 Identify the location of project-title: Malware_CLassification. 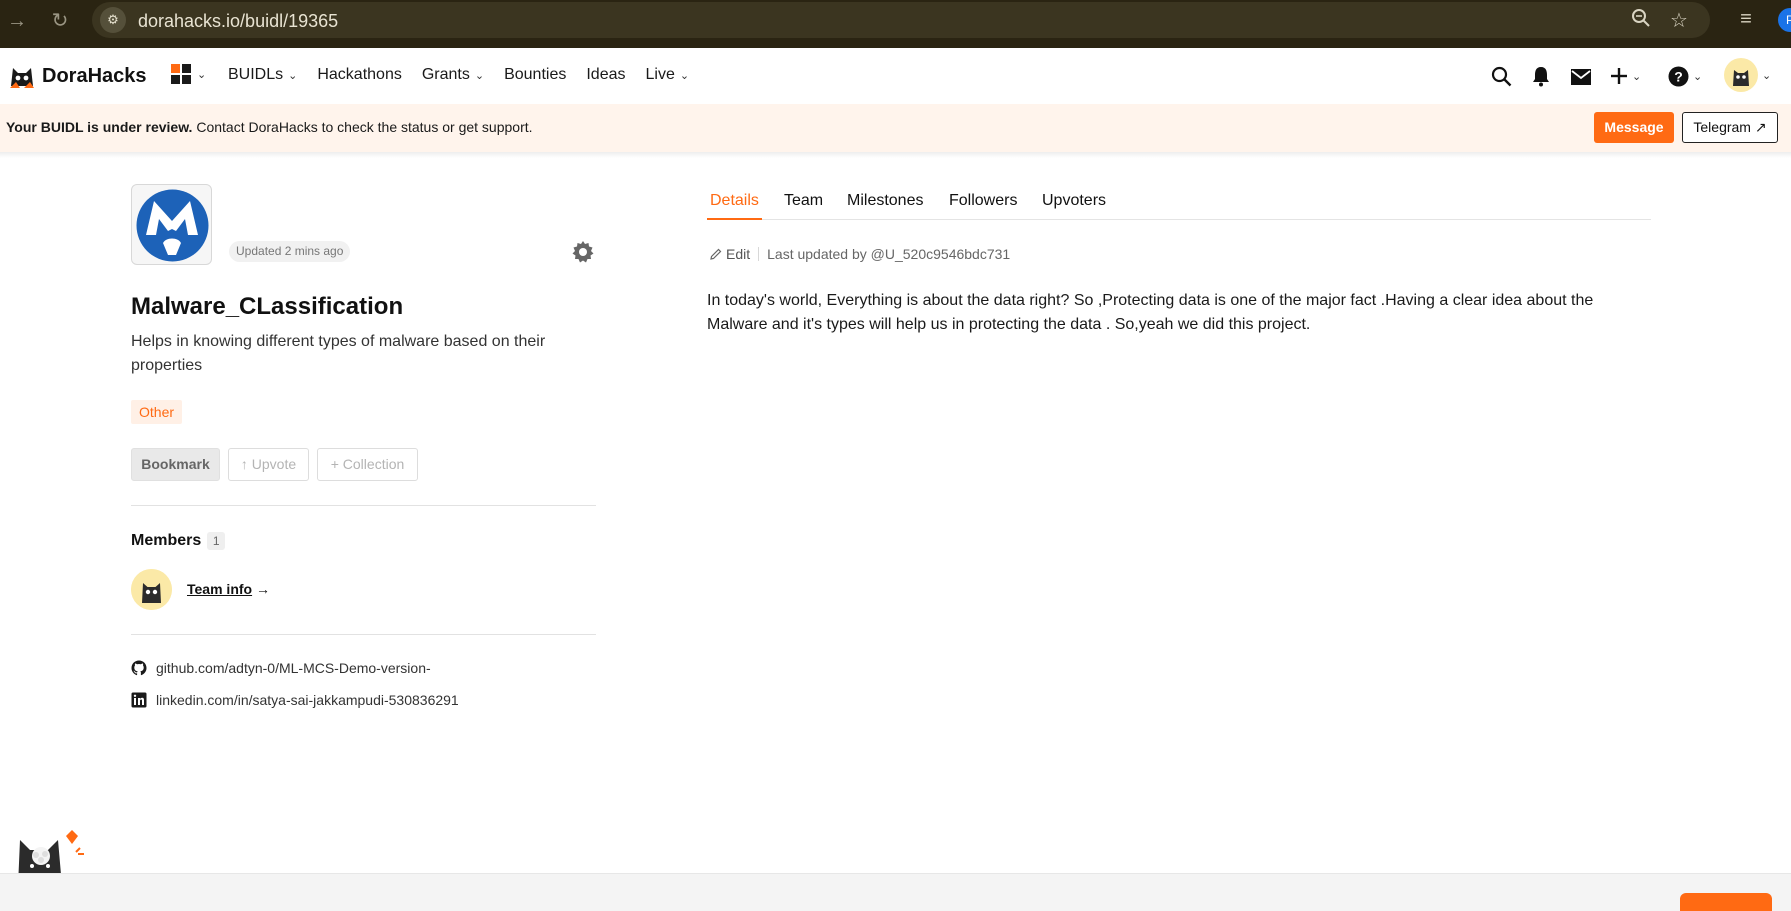
(267, 306).